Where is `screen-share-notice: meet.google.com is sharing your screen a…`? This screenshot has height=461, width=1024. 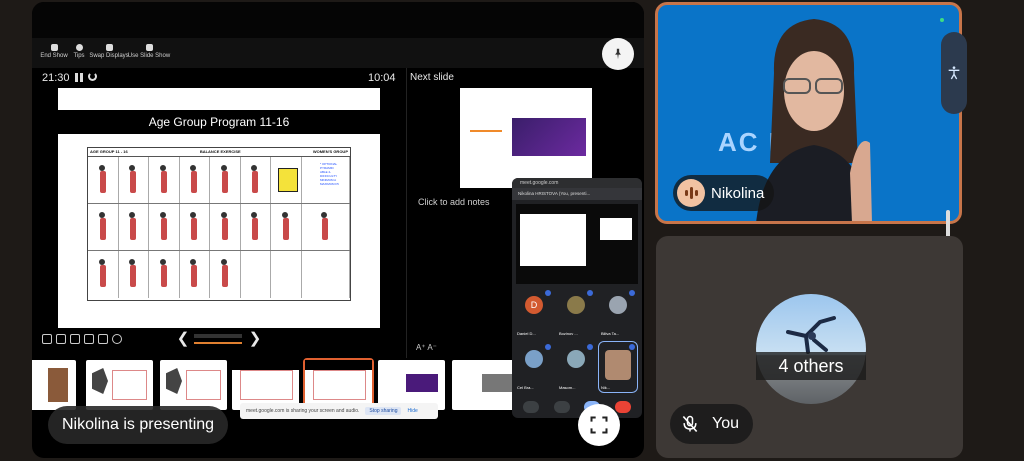
screen-share-notice: meet.google.com is sharing your screen a… is located at coordinates (339, 411).